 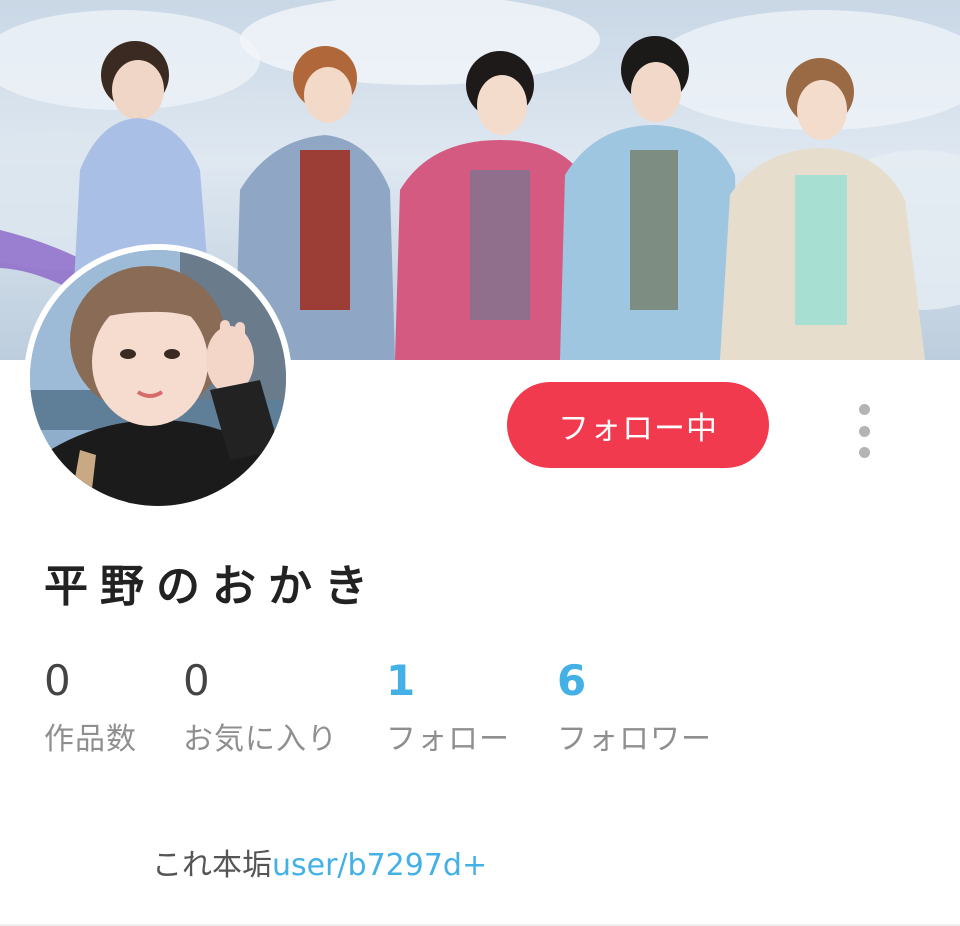 I want to click on avatar-frame, so click(x=158, y=378).